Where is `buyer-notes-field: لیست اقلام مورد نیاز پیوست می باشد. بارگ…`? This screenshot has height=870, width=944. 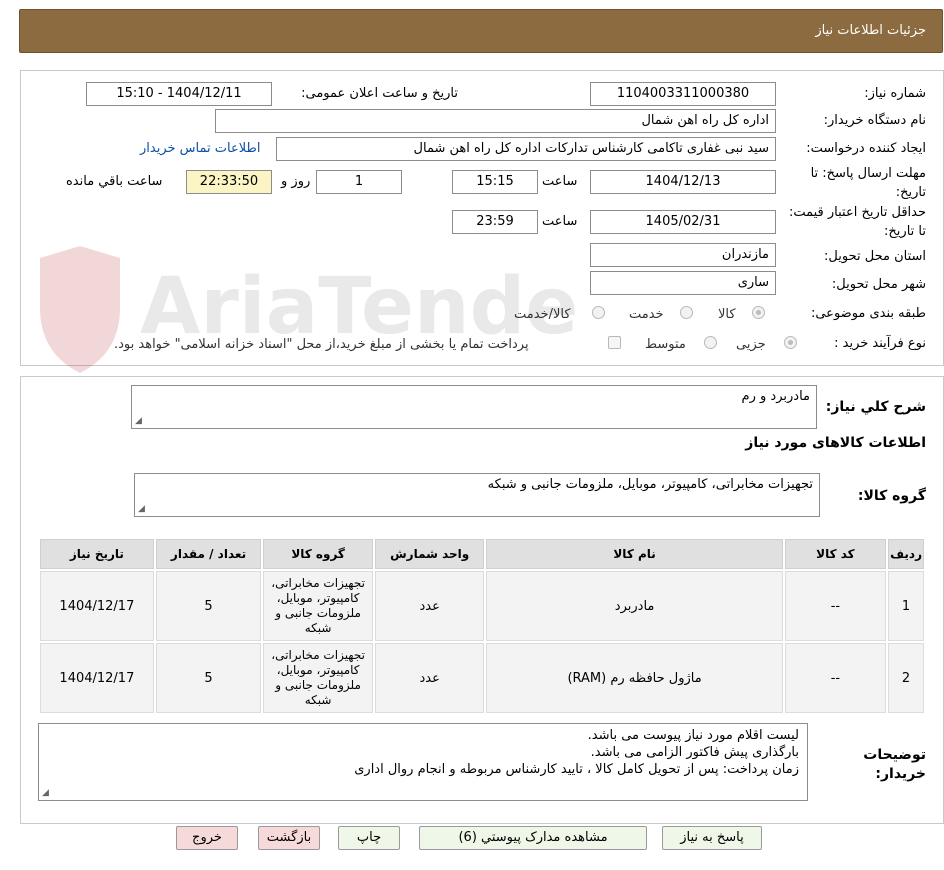 buyer-notes-field: لیست اقلام مورد نیاز پیوست می باشد. بارگ… is located at coordinates (423, 762).